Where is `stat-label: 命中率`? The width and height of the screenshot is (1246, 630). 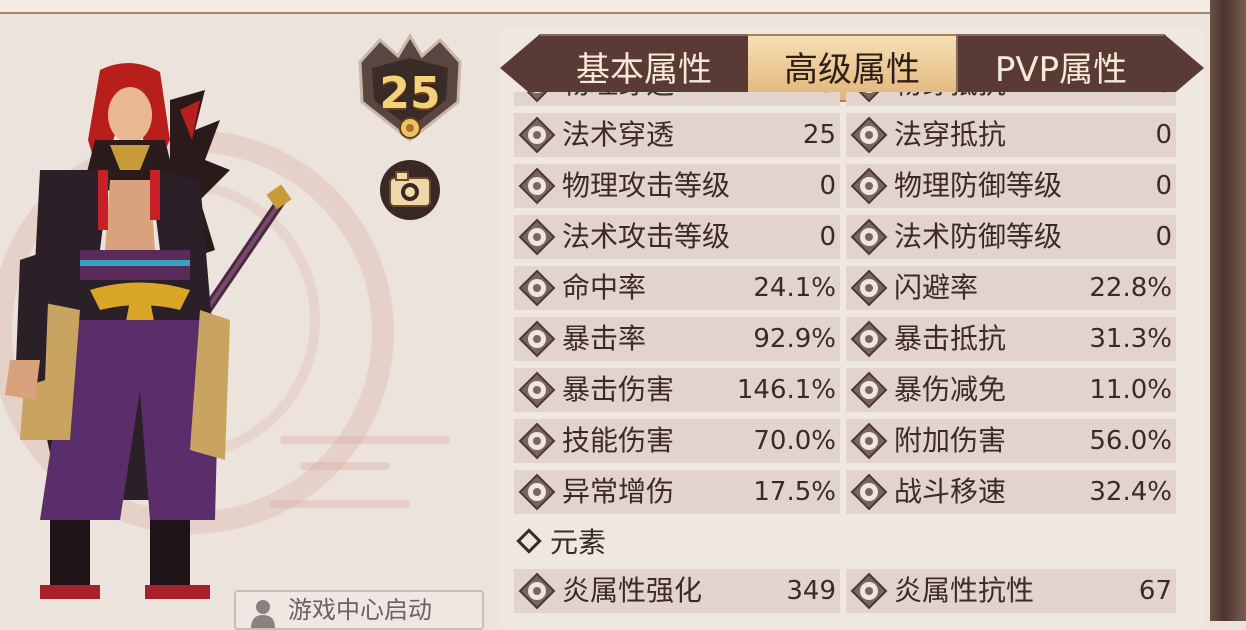 stat-label: 命中率 is located at coordinates (604, 287).